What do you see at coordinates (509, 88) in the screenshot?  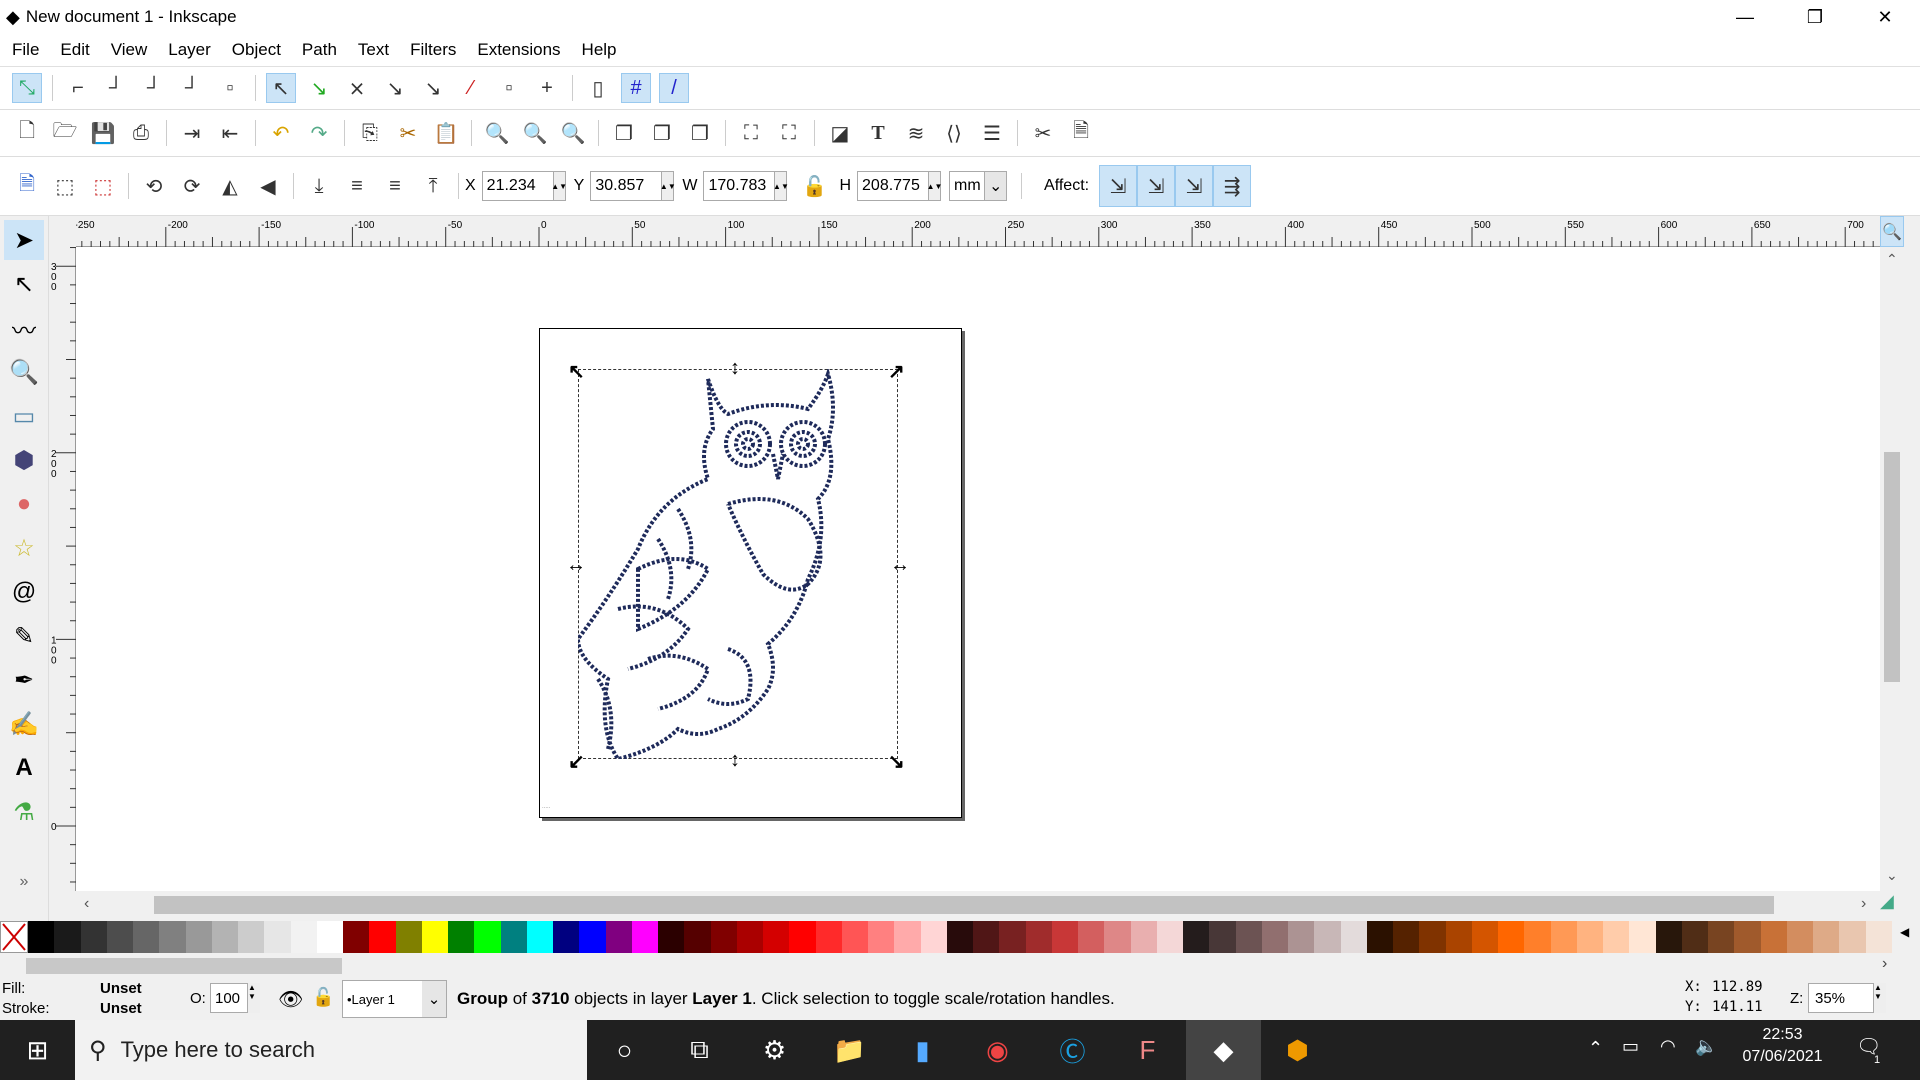 I see `snap-center-icon: ▫` at bounding box center [509, 88].